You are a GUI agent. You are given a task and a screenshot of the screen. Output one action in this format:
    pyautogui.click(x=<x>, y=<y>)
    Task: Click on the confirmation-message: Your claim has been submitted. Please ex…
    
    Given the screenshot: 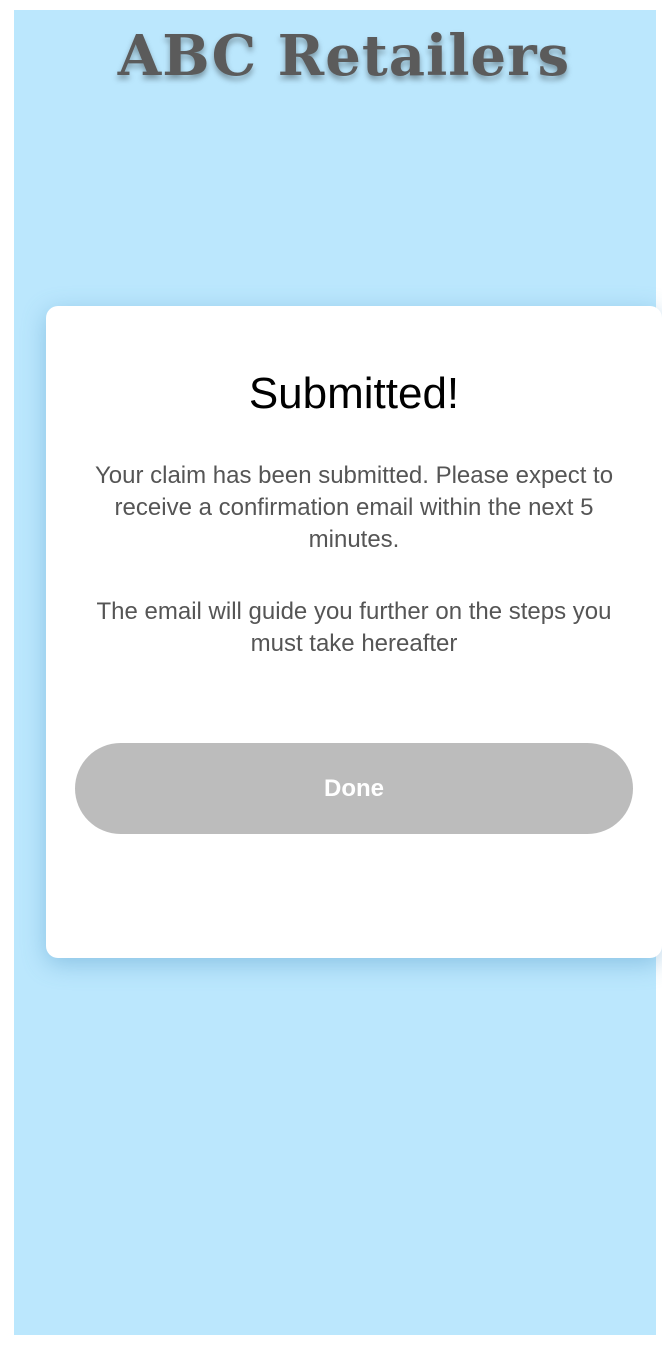 What is the action you would take?
    pyautogui.click(x=354, y=507)
    